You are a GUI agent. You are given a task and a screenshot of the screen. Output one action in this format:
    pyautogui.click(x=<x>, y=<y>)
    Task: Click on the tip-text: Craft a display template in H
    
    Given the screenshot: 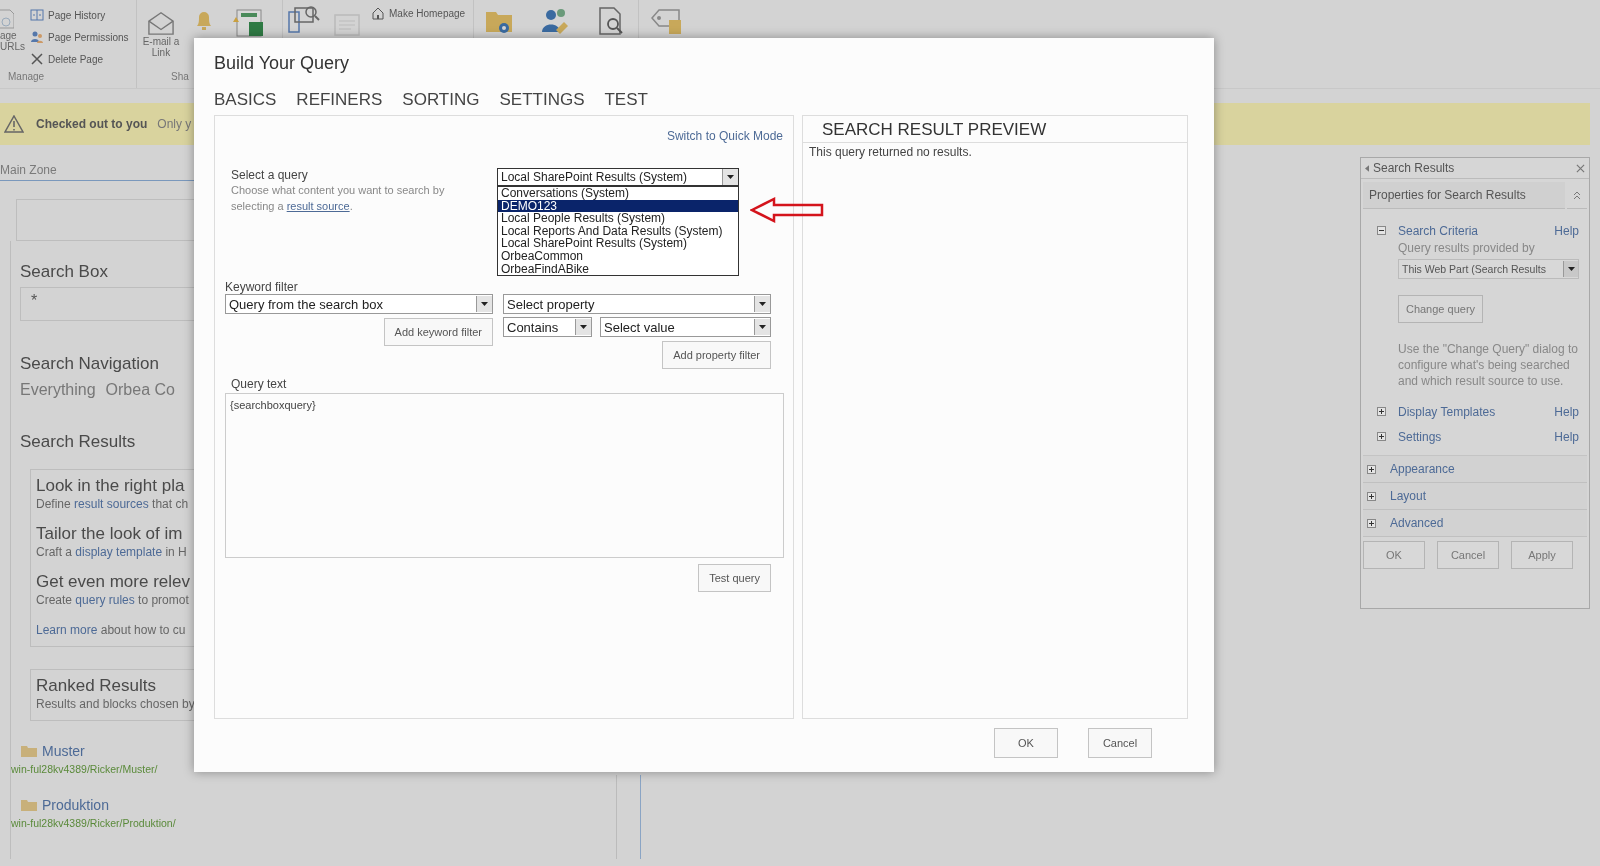 What is the action you would take?
    pyautogui.click(x=112, y=552)
    